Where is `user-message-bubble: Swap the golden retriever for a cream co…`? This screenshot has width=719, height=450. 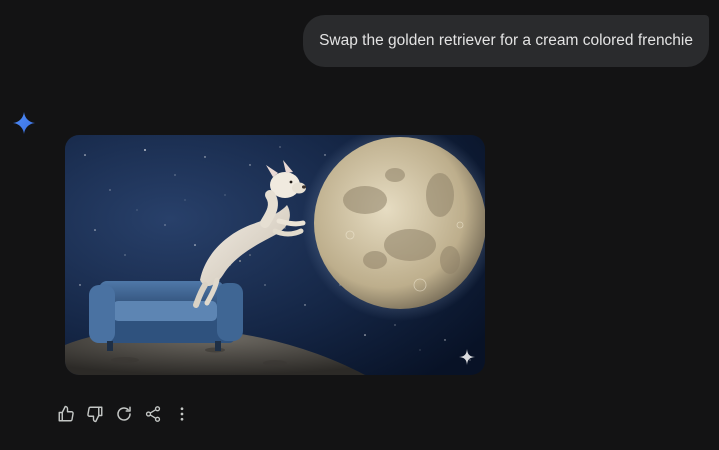 user-message-bubble: Swap the golden retriever for a cream co… is located at coordinates (506, 41).